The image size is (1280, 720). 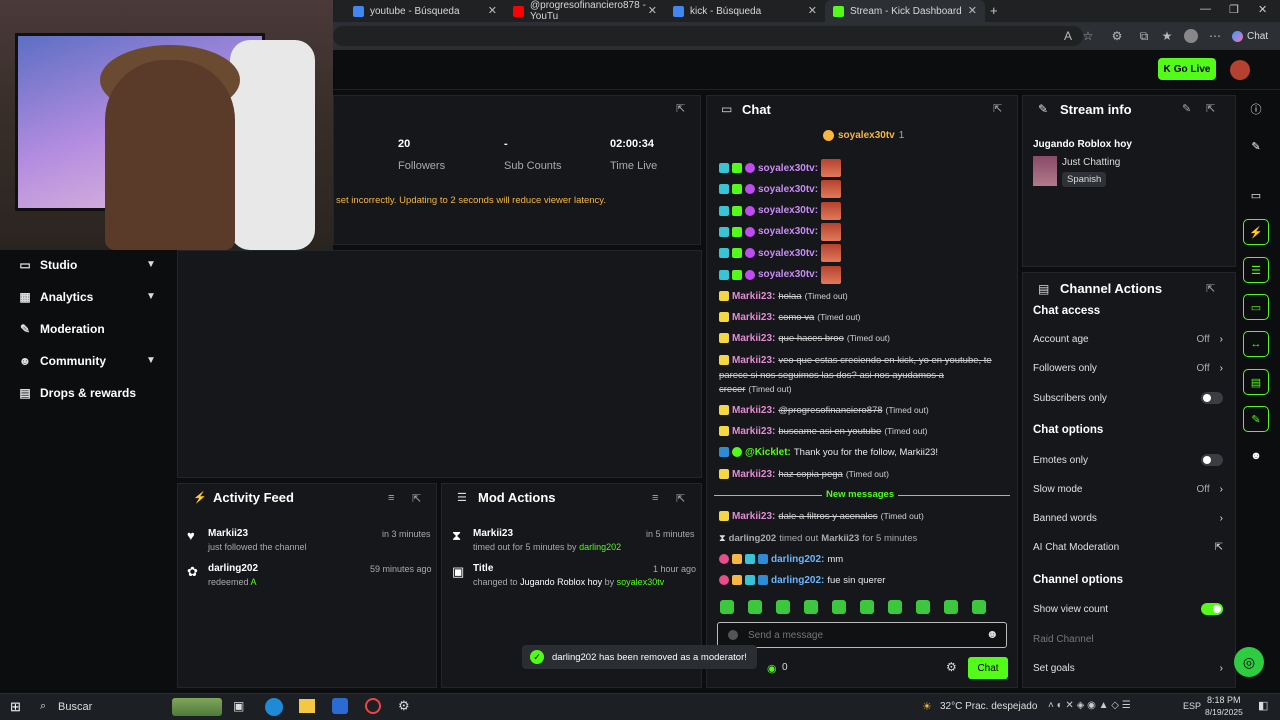 What do you see at coordinates (43, 706) in the screenshot?
I see `search-icon: ⌕` at bounding box center [43, 706].